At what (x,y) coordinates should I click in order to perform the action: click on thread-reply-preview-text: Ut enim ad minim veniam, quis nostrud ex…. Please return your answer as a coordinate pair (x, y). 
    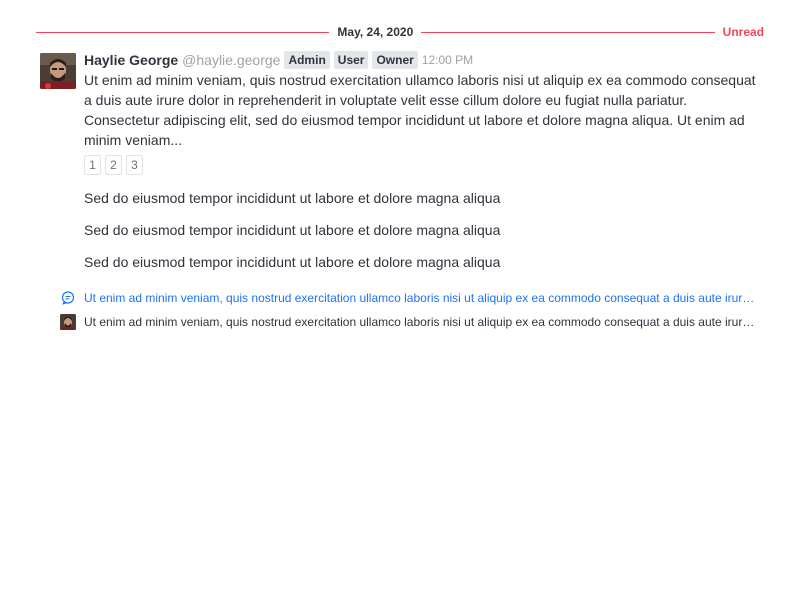
    Looking at the image, I should click on (422, 322).